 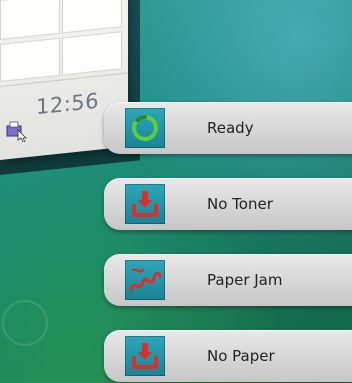 What do you see at coordinates (25, 323) in the screenshot?
I see `decorative-orb` at bounding box center [25, 323].